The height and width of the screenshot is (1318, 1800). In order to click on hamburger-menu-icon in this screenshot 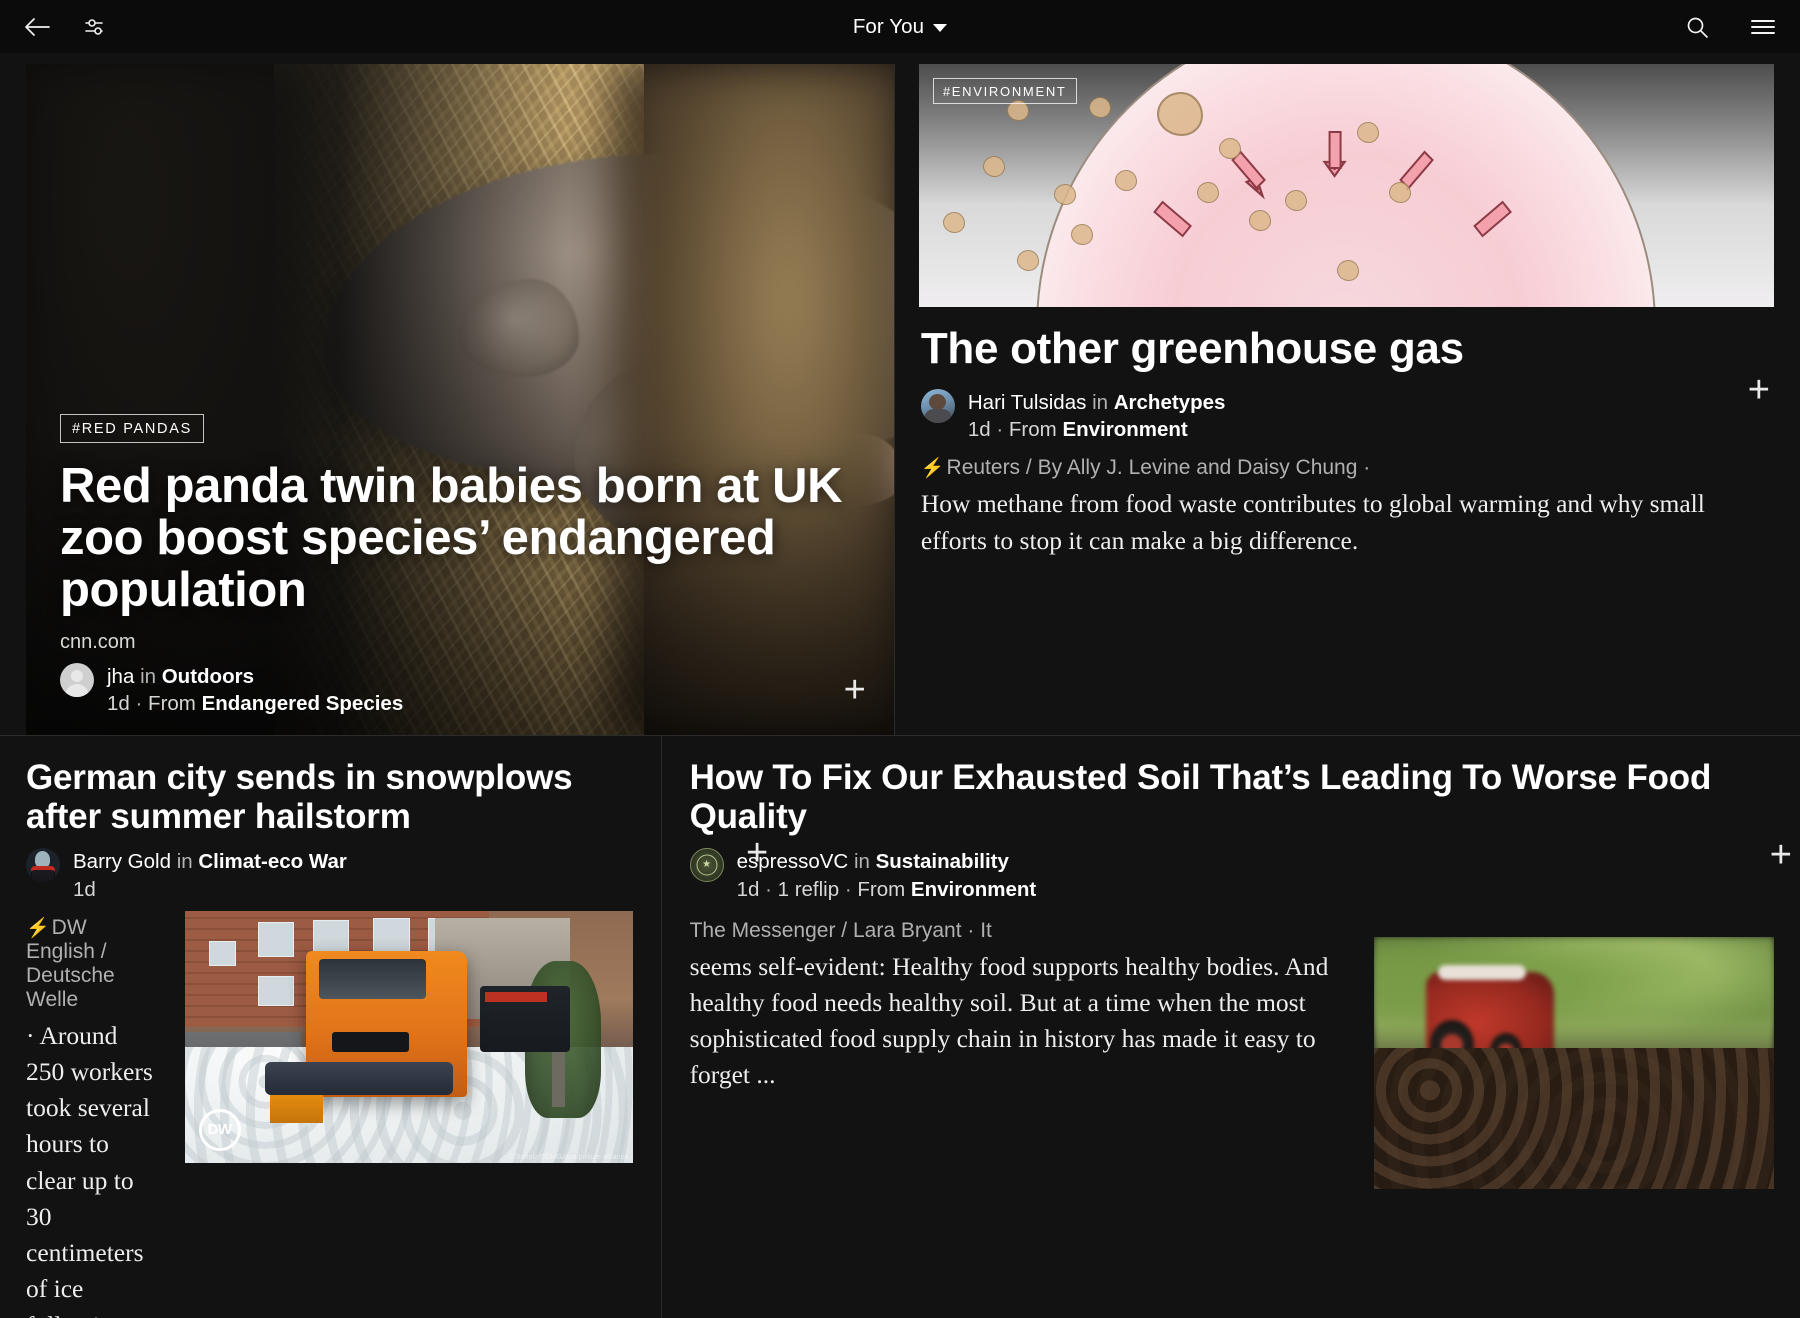, I will do `click(1763, 27)`.